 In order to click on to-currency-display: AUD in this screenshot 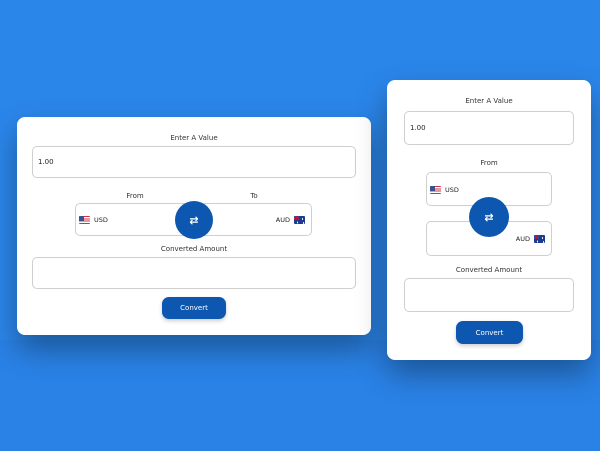, I will do `click(530, 239)`.